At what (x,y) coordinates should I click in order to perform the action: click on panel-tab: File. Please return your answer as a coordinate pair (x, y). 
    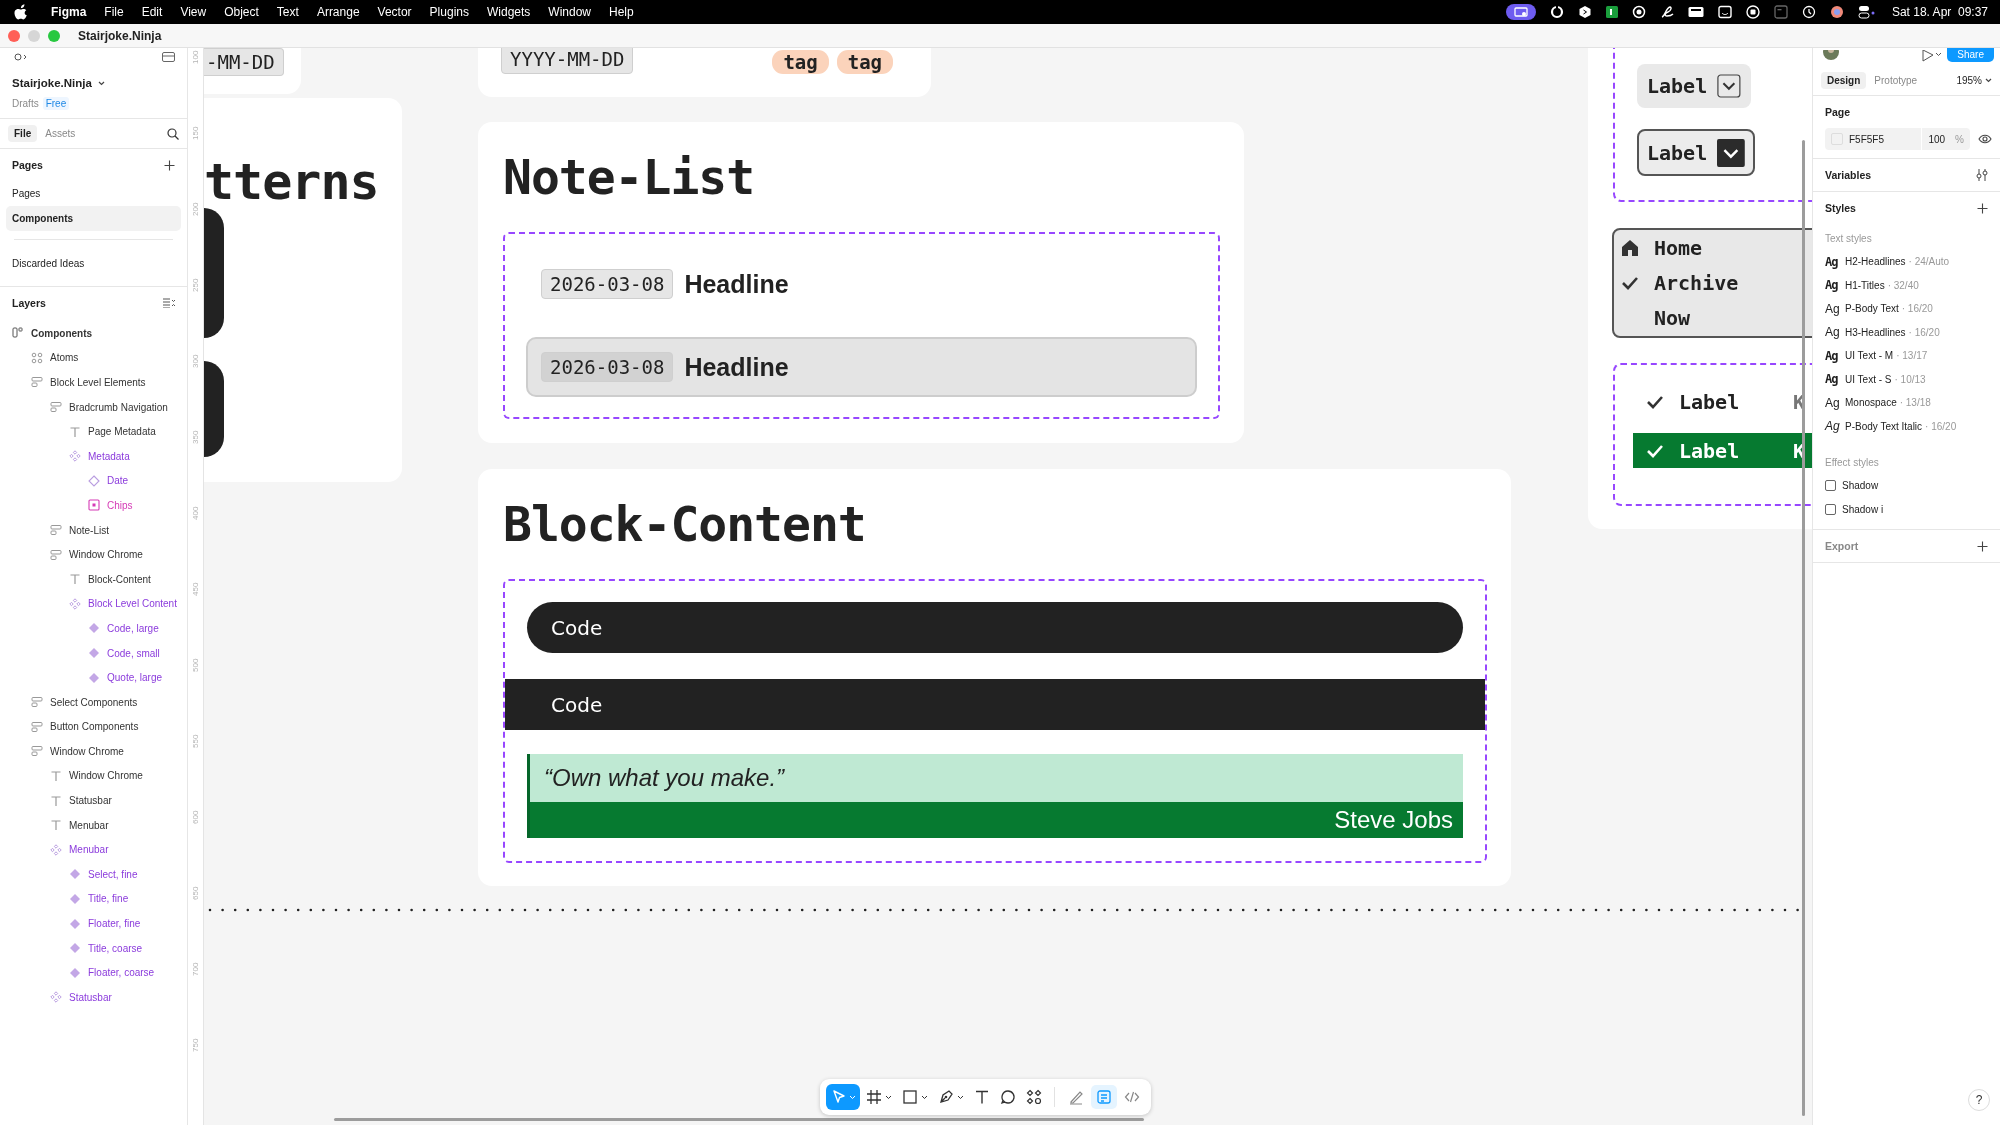
    Looking at the image, I should click on (23, 133).